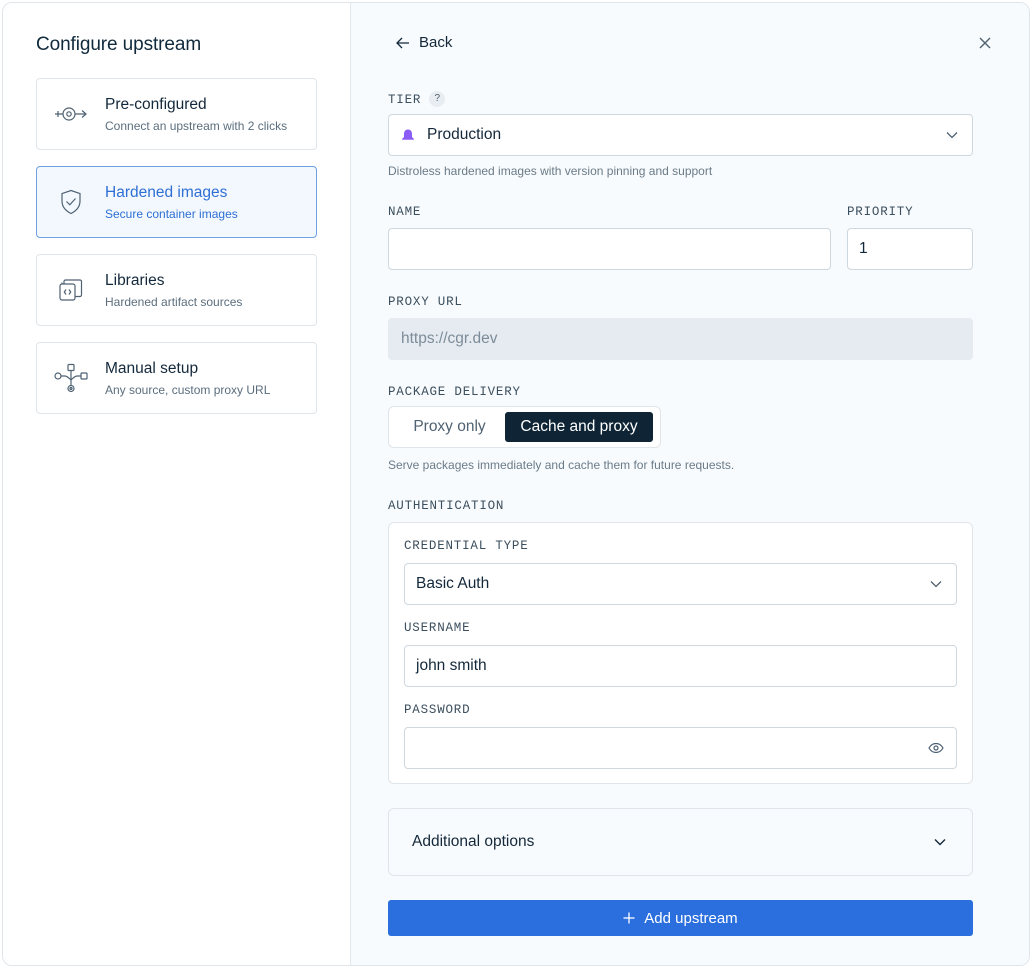 The image size is (1032, 968). I want to click on delivery-option-proxy-only: Proxy only, so click(449, 427).